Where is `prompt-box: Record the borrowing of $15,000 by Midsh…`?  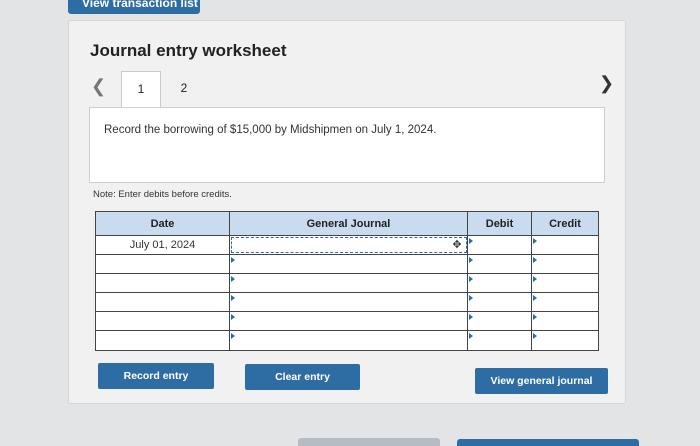 prompt-box: Record the borrowing of $15,000 by Midsh… is located at coordinates (347, 145).